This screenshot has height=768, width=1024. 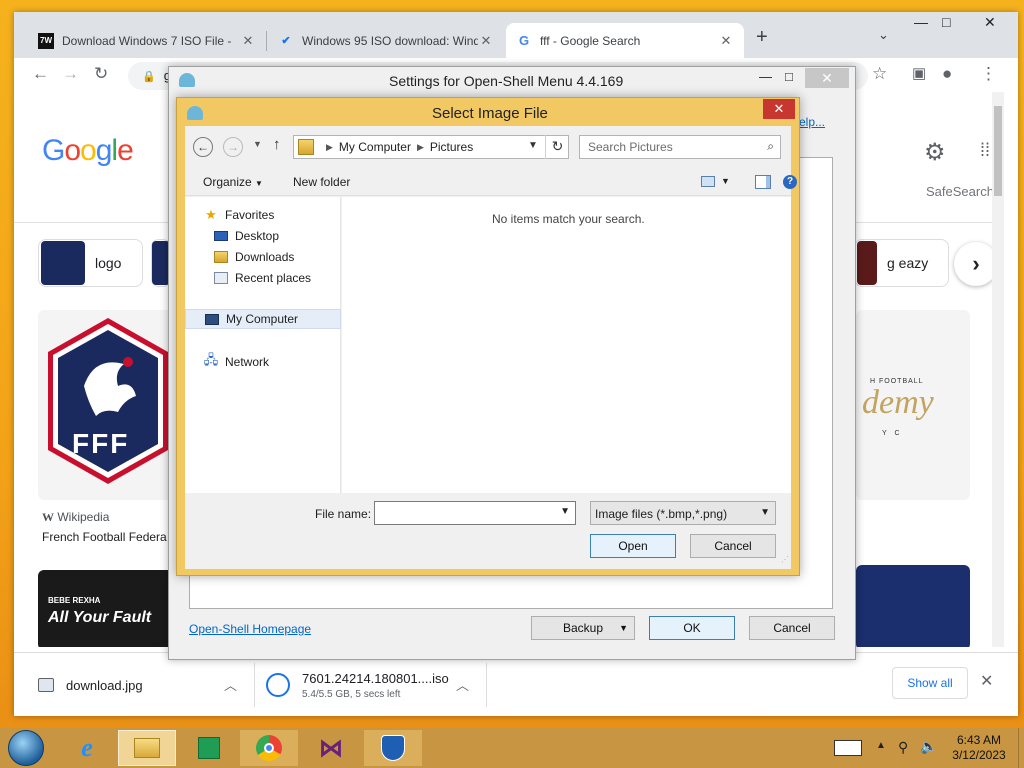 What do you see at coordinates (246, 236) in the screenshot?
I see `nav-desktop: Desktop` at bounding box center [246, 236].